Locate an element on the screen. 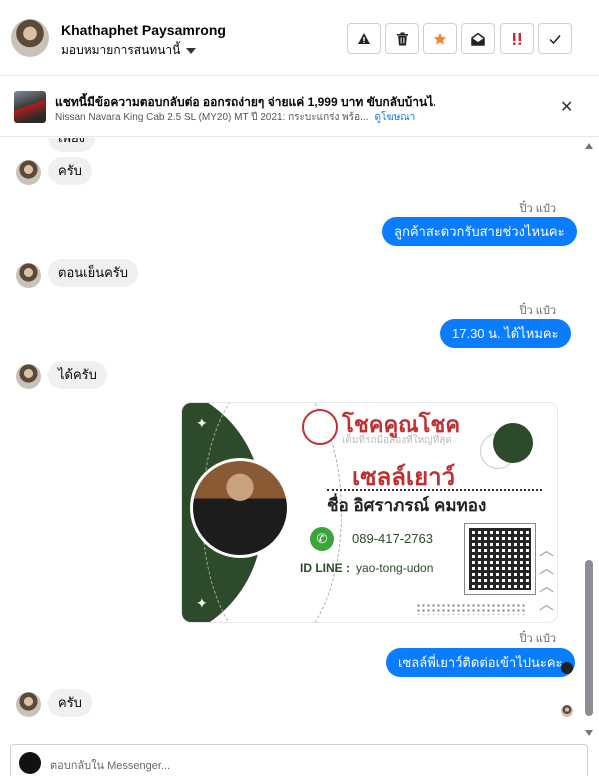 The image size is (599, 776). scrollbar-thumb is located at coordinates (589, 638).